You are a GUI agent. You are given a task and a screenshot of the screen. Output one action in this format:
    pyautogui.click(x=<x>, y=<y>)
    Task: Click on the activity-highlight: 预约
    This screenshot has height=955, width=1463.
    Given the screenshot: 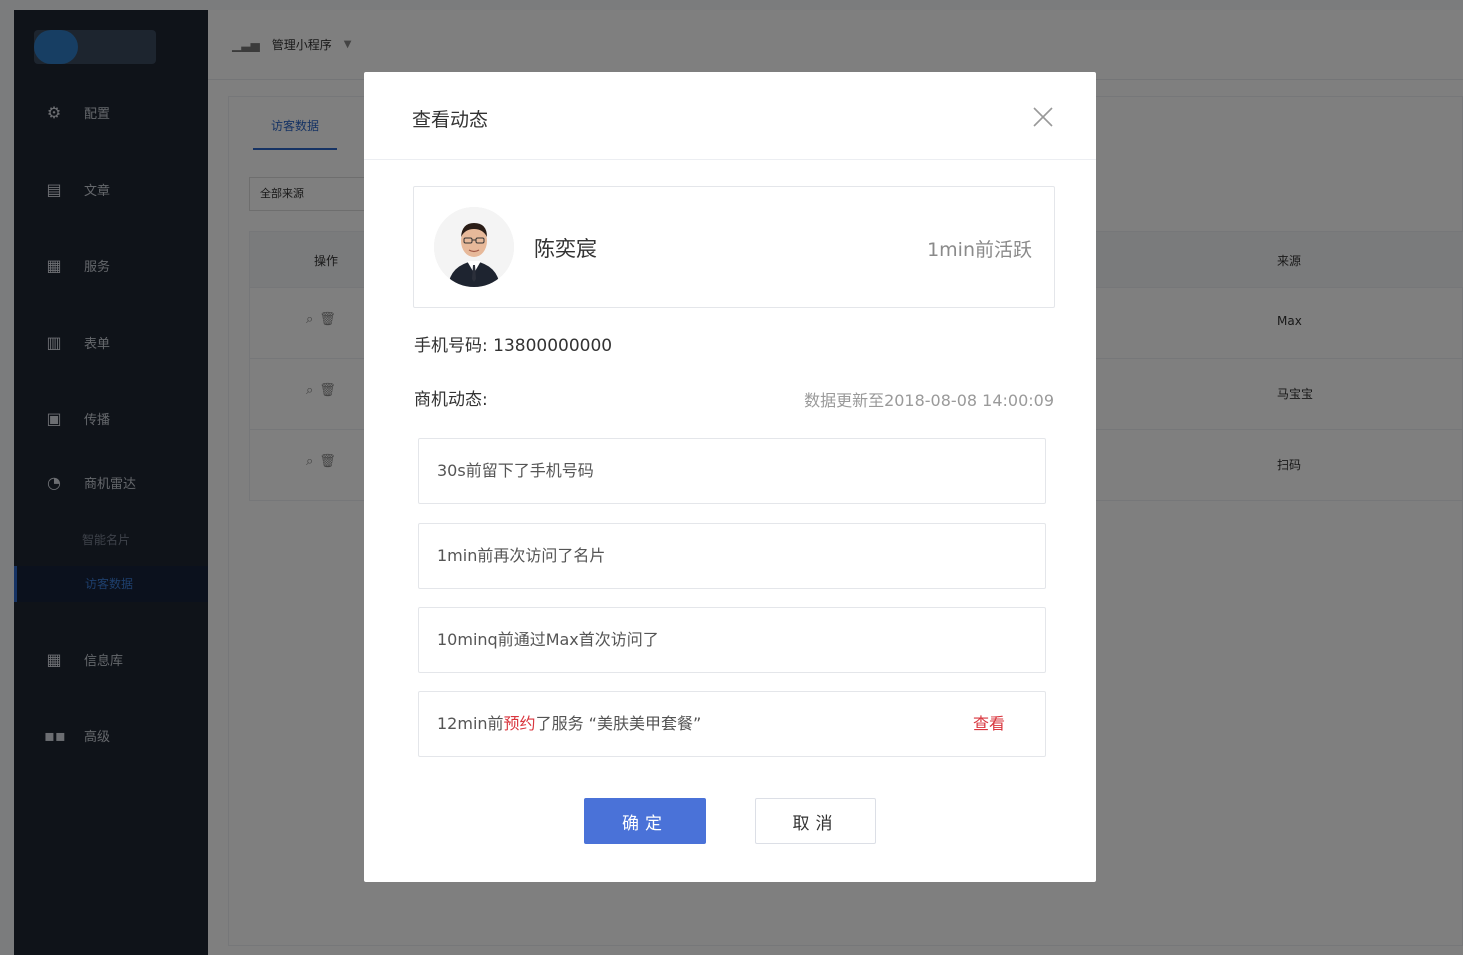 What is the action you would take?
    pyautogui.click(x=519, y=723)
    